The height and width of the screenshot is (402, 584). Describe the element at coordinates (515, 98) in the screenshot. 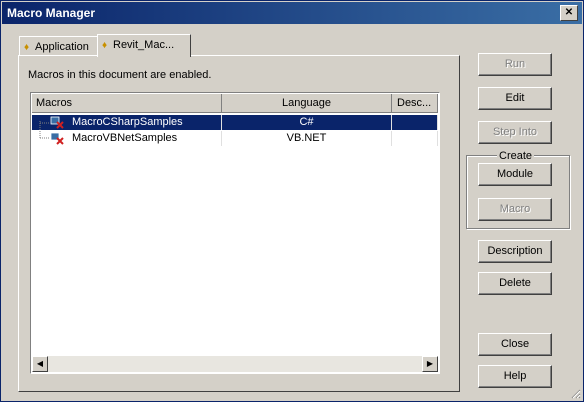

I see `edit-button: Edit` at that location.